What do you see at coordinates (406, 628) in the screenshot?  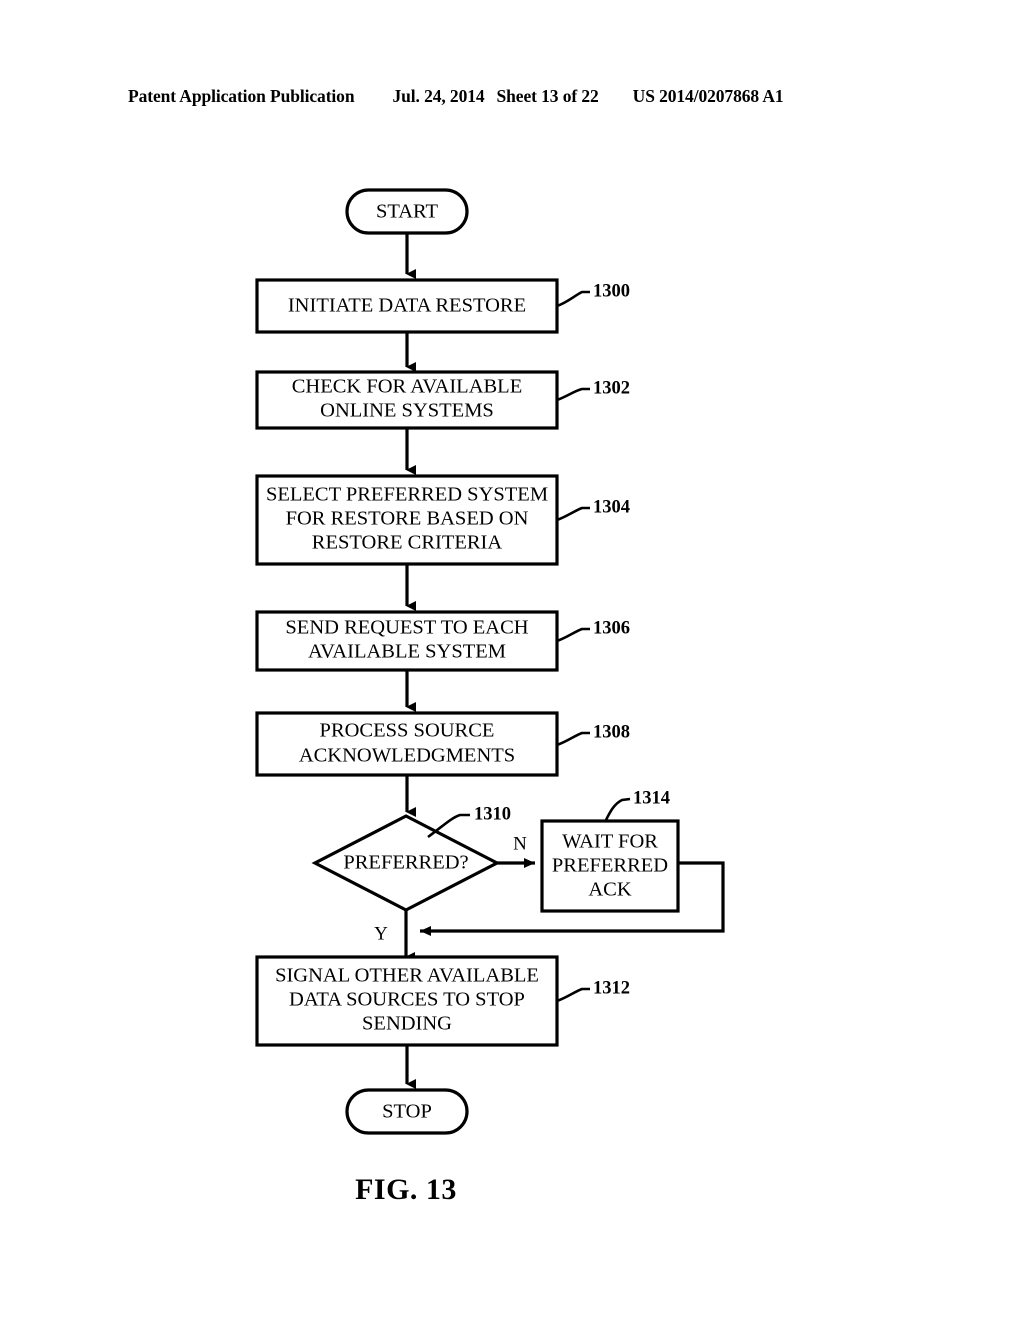 I see `box-1306-label-line1: SEND REQUEST TO EACH` at bounding box center [406, 628].